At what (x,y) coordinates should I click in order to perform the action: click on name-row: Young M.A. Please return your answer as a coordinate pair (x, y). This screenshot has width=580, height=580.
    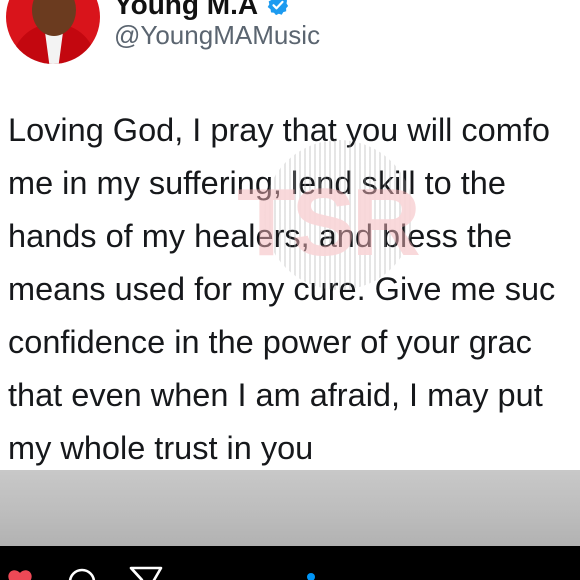
    Looking at the image, I should click on (202, 11).